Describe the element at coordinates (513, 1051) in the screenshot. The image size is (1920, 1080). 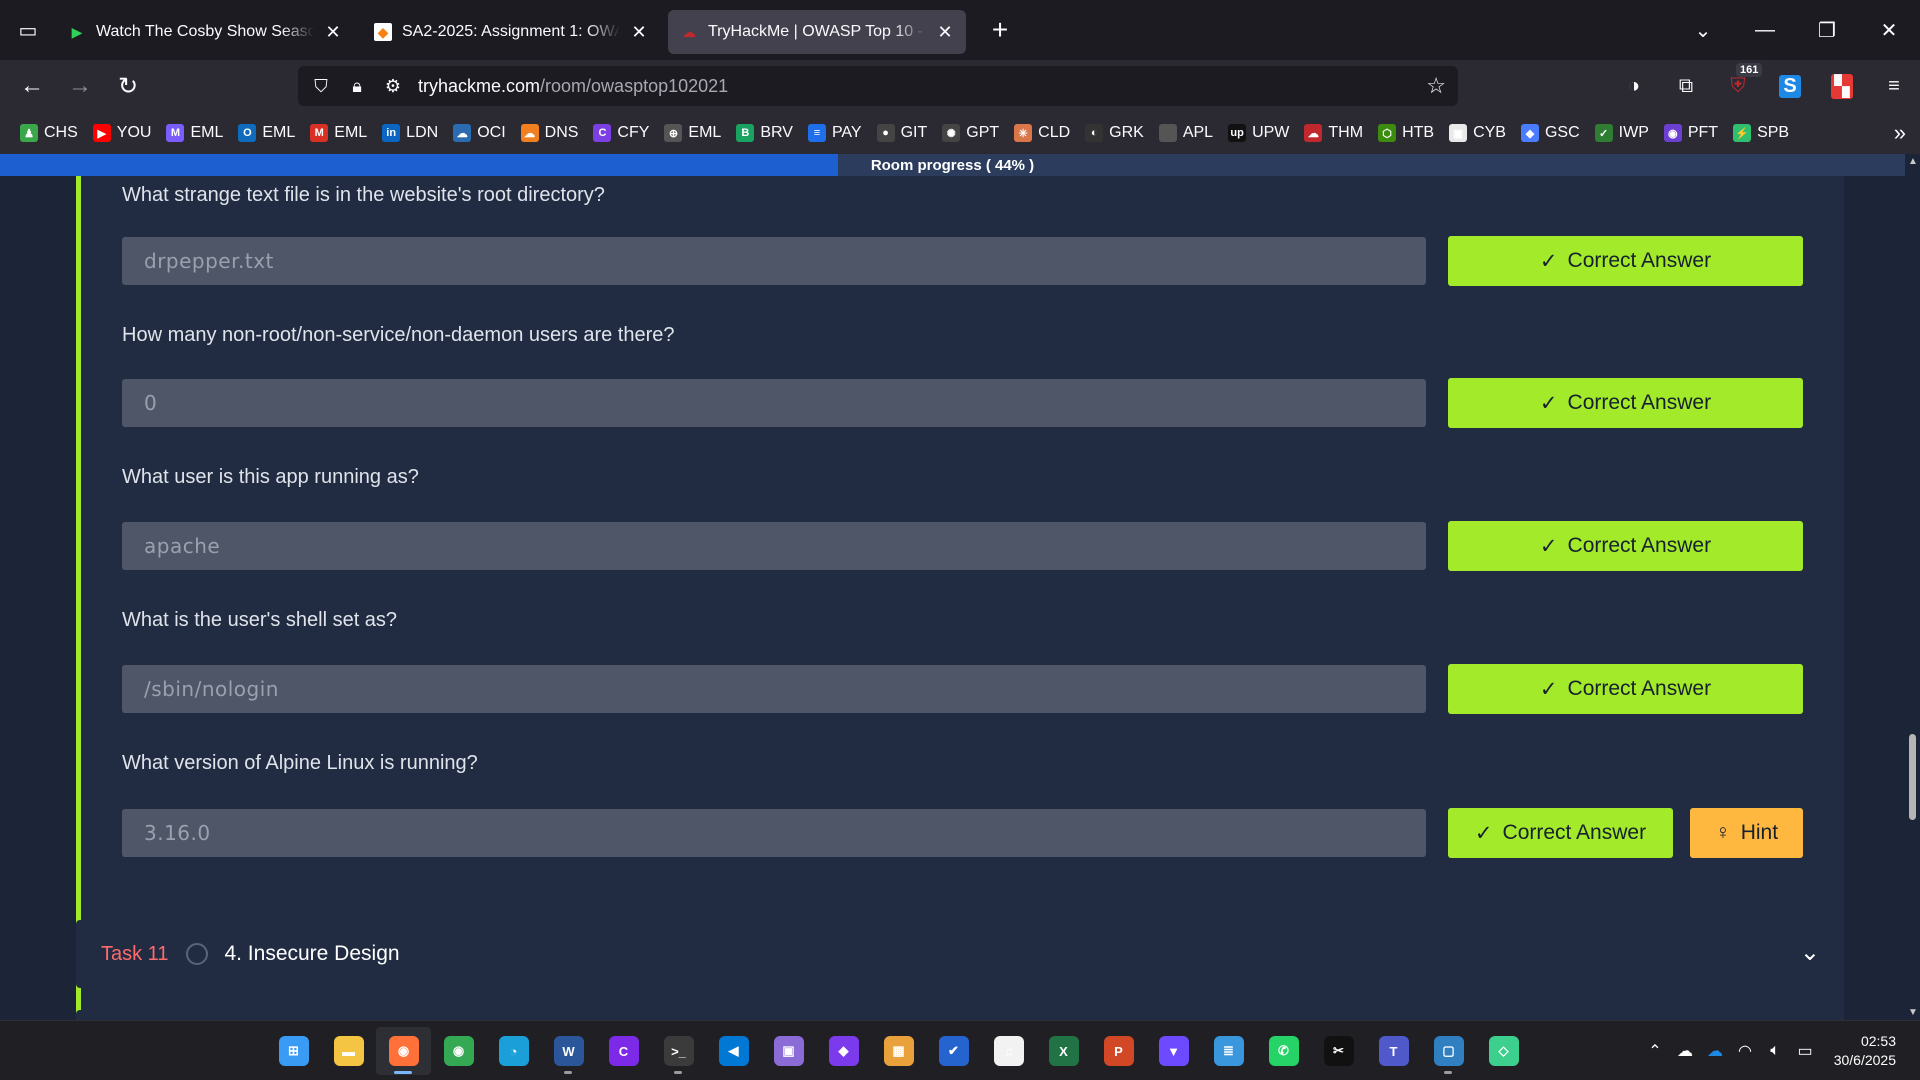
I see `edge-icon: ◔` at that location.